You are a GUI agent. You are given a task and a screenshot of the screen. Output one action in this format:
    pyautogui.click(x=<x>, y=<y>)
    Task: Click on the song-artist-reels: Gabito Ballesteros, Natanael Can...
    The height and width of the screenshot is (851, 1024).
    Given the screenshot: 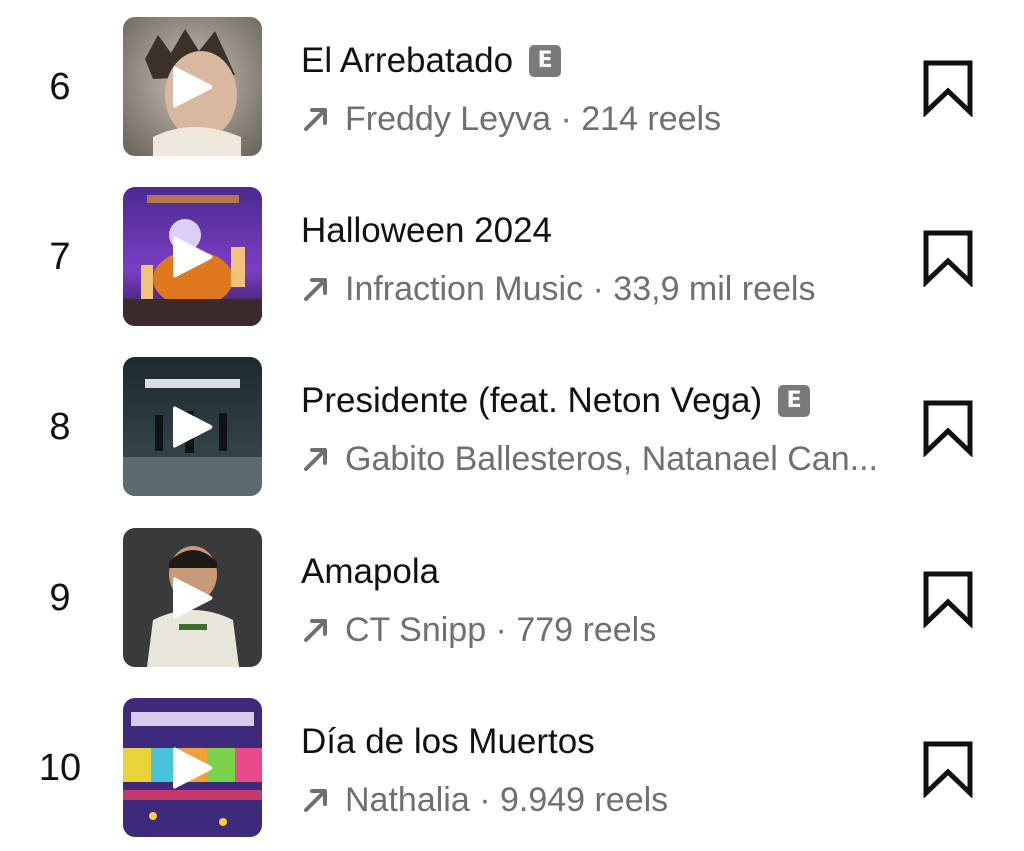 What is the action you would take?
    pyautogui.click(x=611, y=459)
    